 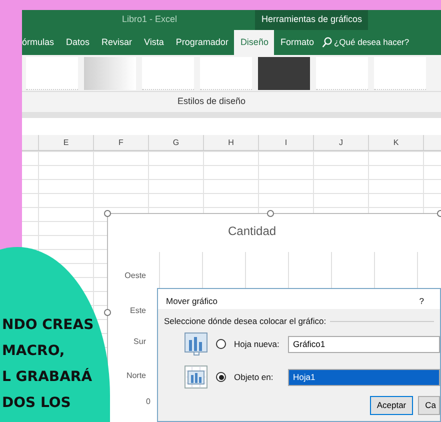 What do you see at coordinates (341, 142) in the screenshot?
I see `column-header: J` at bounding box center [341, 142].